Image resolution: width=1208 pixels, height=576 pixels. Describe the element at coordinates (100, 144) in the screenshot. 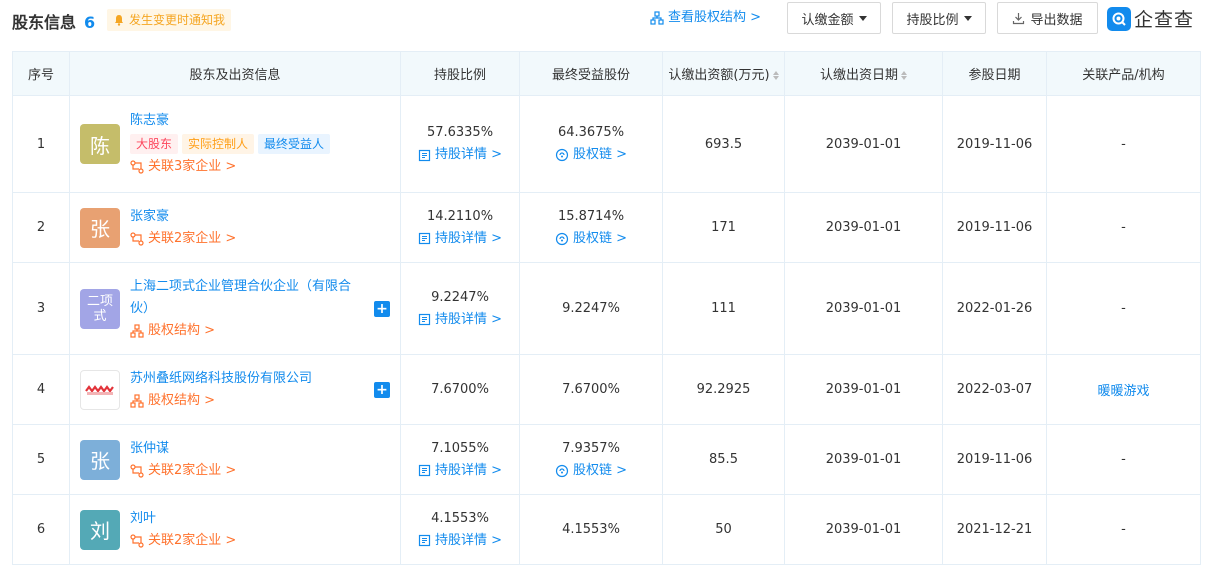

I see `avatar: 陈` at that location.